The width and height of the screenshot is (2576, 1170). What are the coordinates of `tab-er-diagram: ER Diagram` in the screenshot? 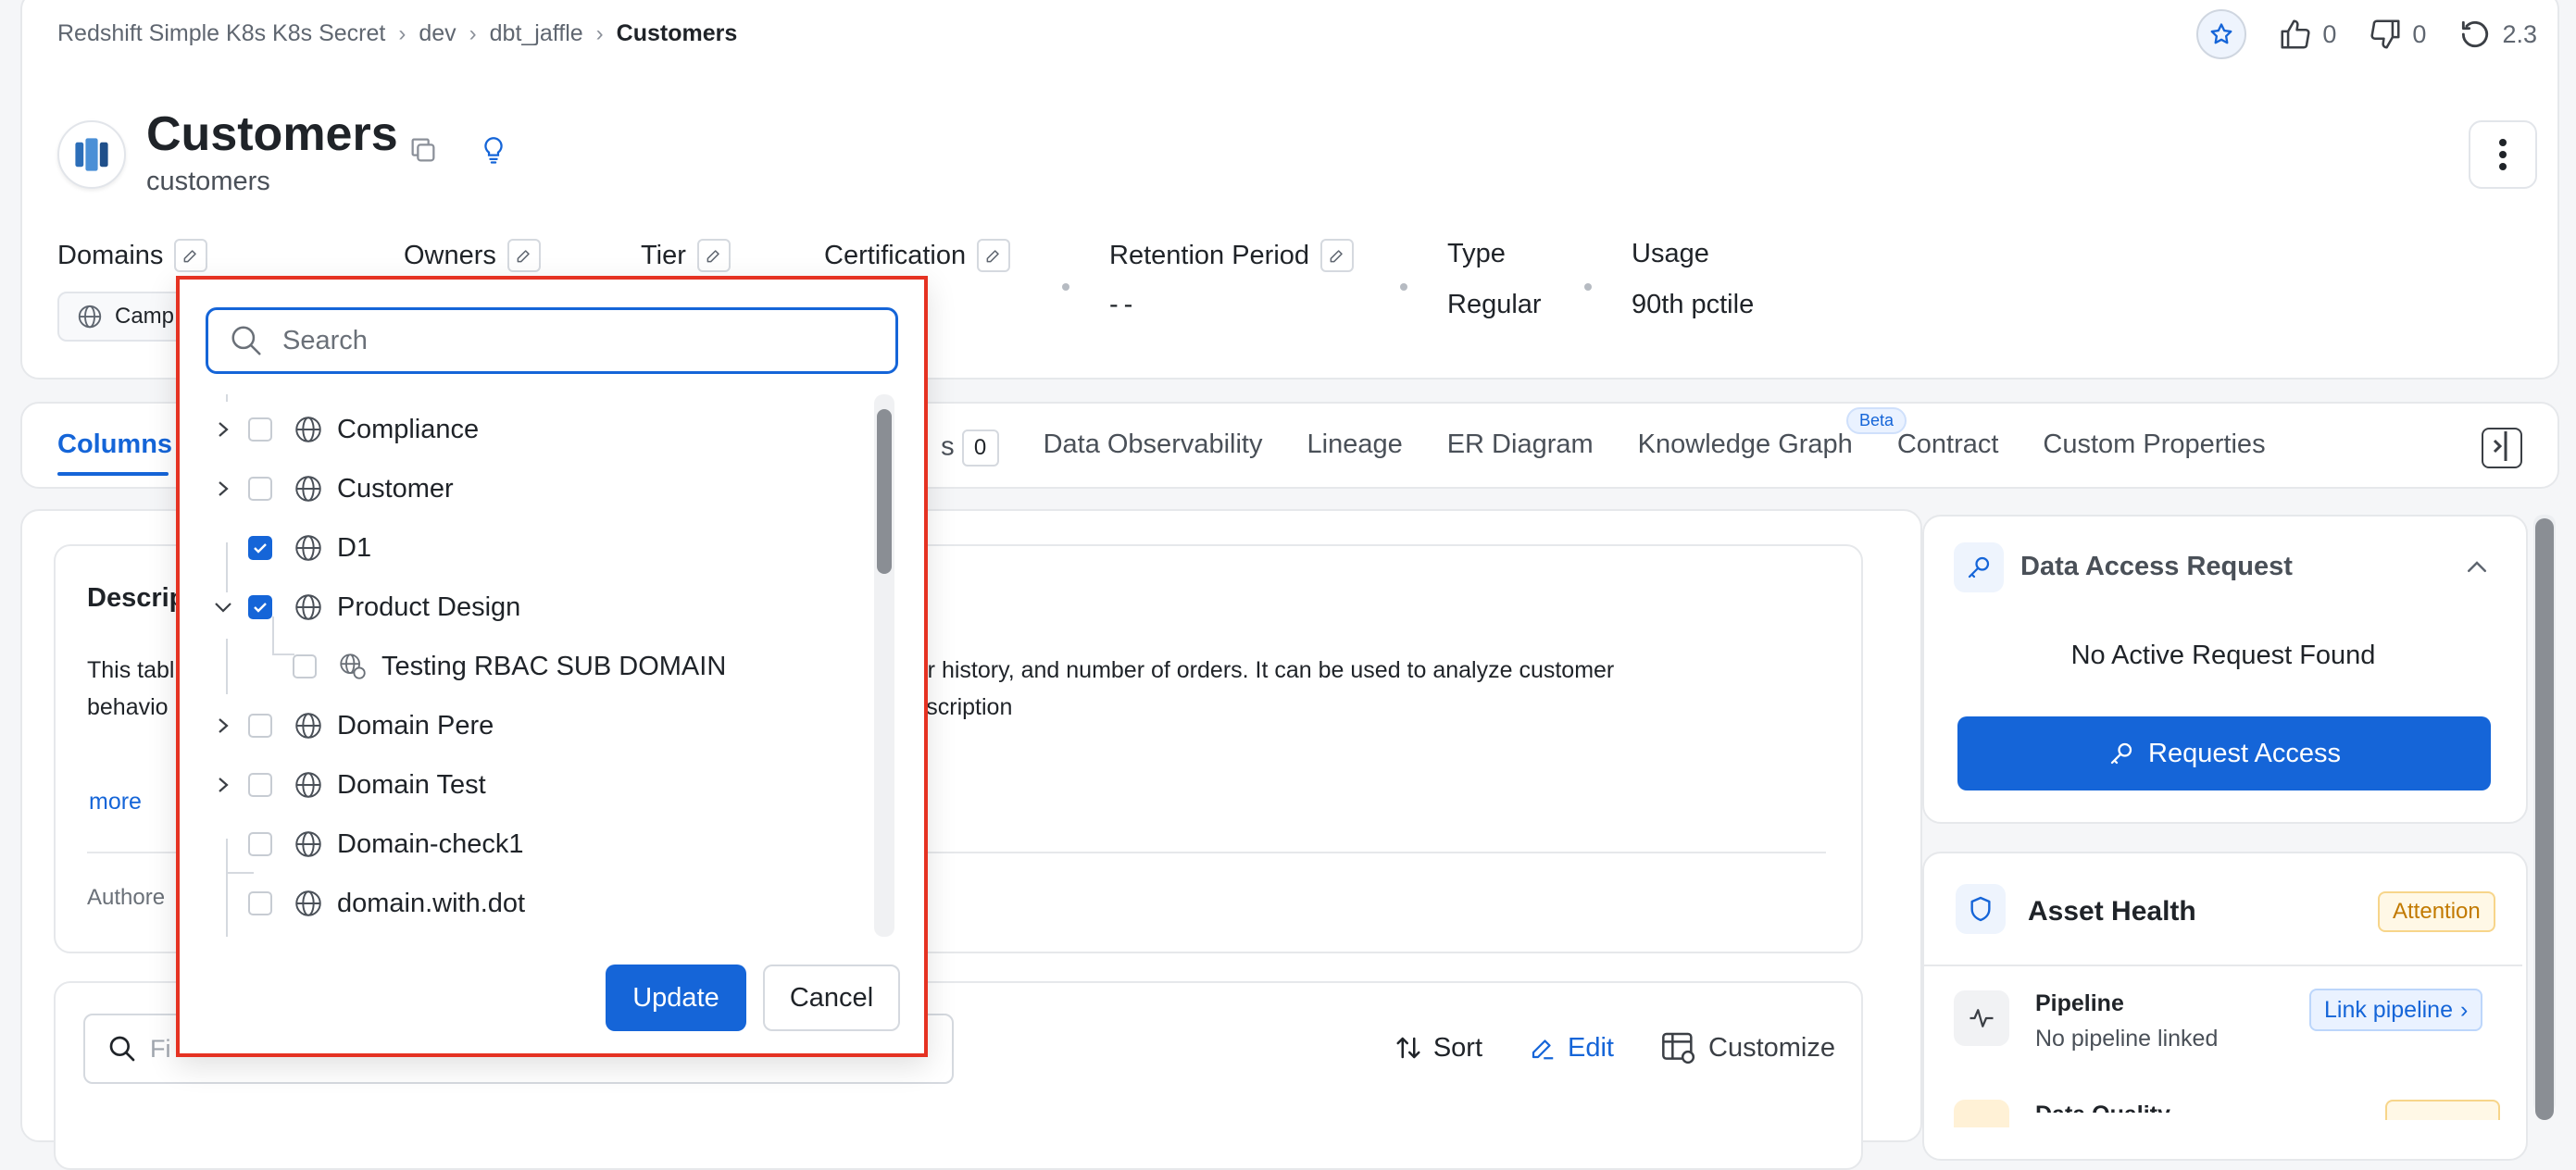 It's located at (1521, 448).